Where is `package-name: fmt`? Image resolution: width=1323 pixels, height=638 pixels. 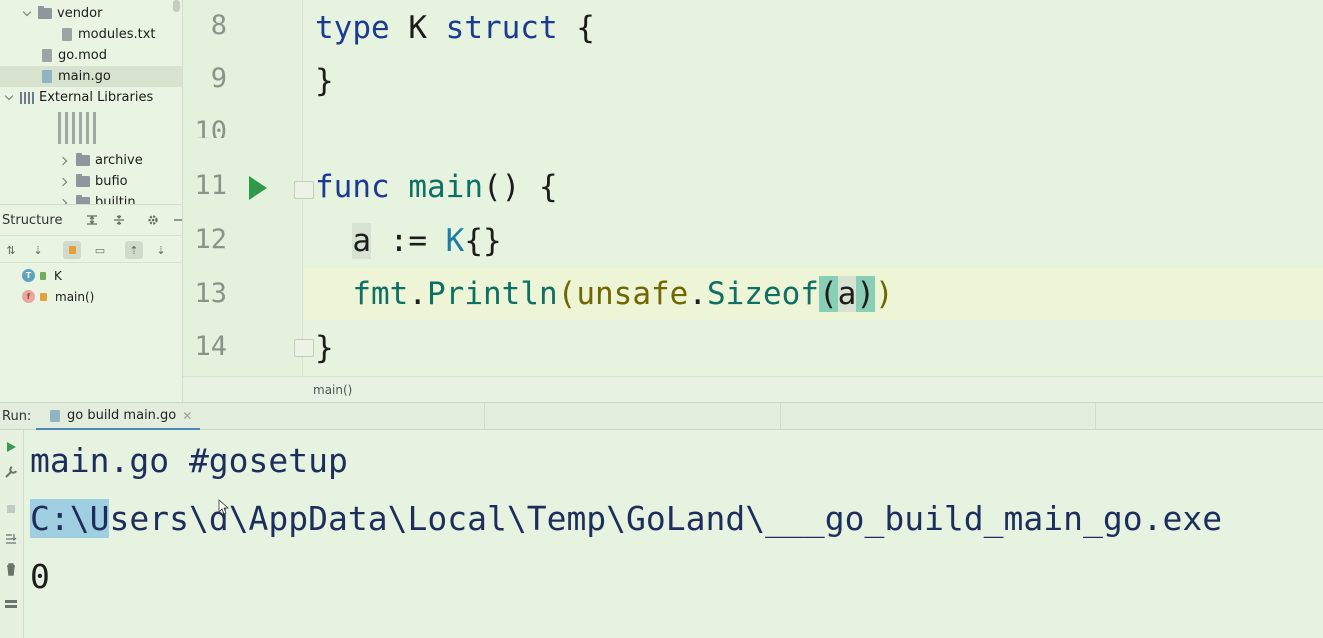
package-name: fmt is located at coordinates (380, 294).